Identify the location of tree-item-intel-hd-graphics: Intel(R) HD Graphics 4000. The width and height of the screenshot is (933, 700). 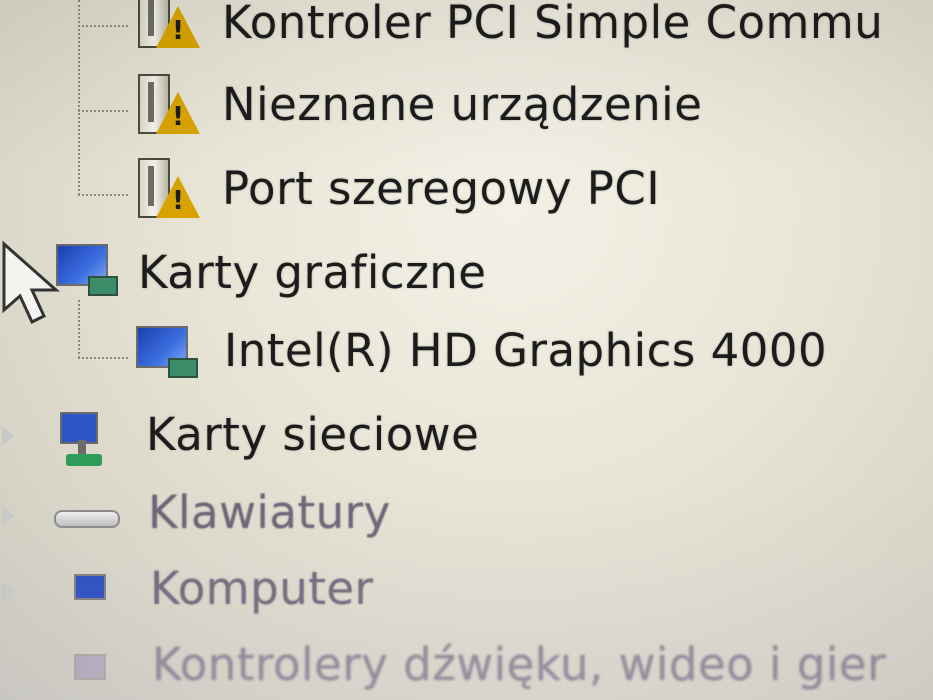
(466, 352).